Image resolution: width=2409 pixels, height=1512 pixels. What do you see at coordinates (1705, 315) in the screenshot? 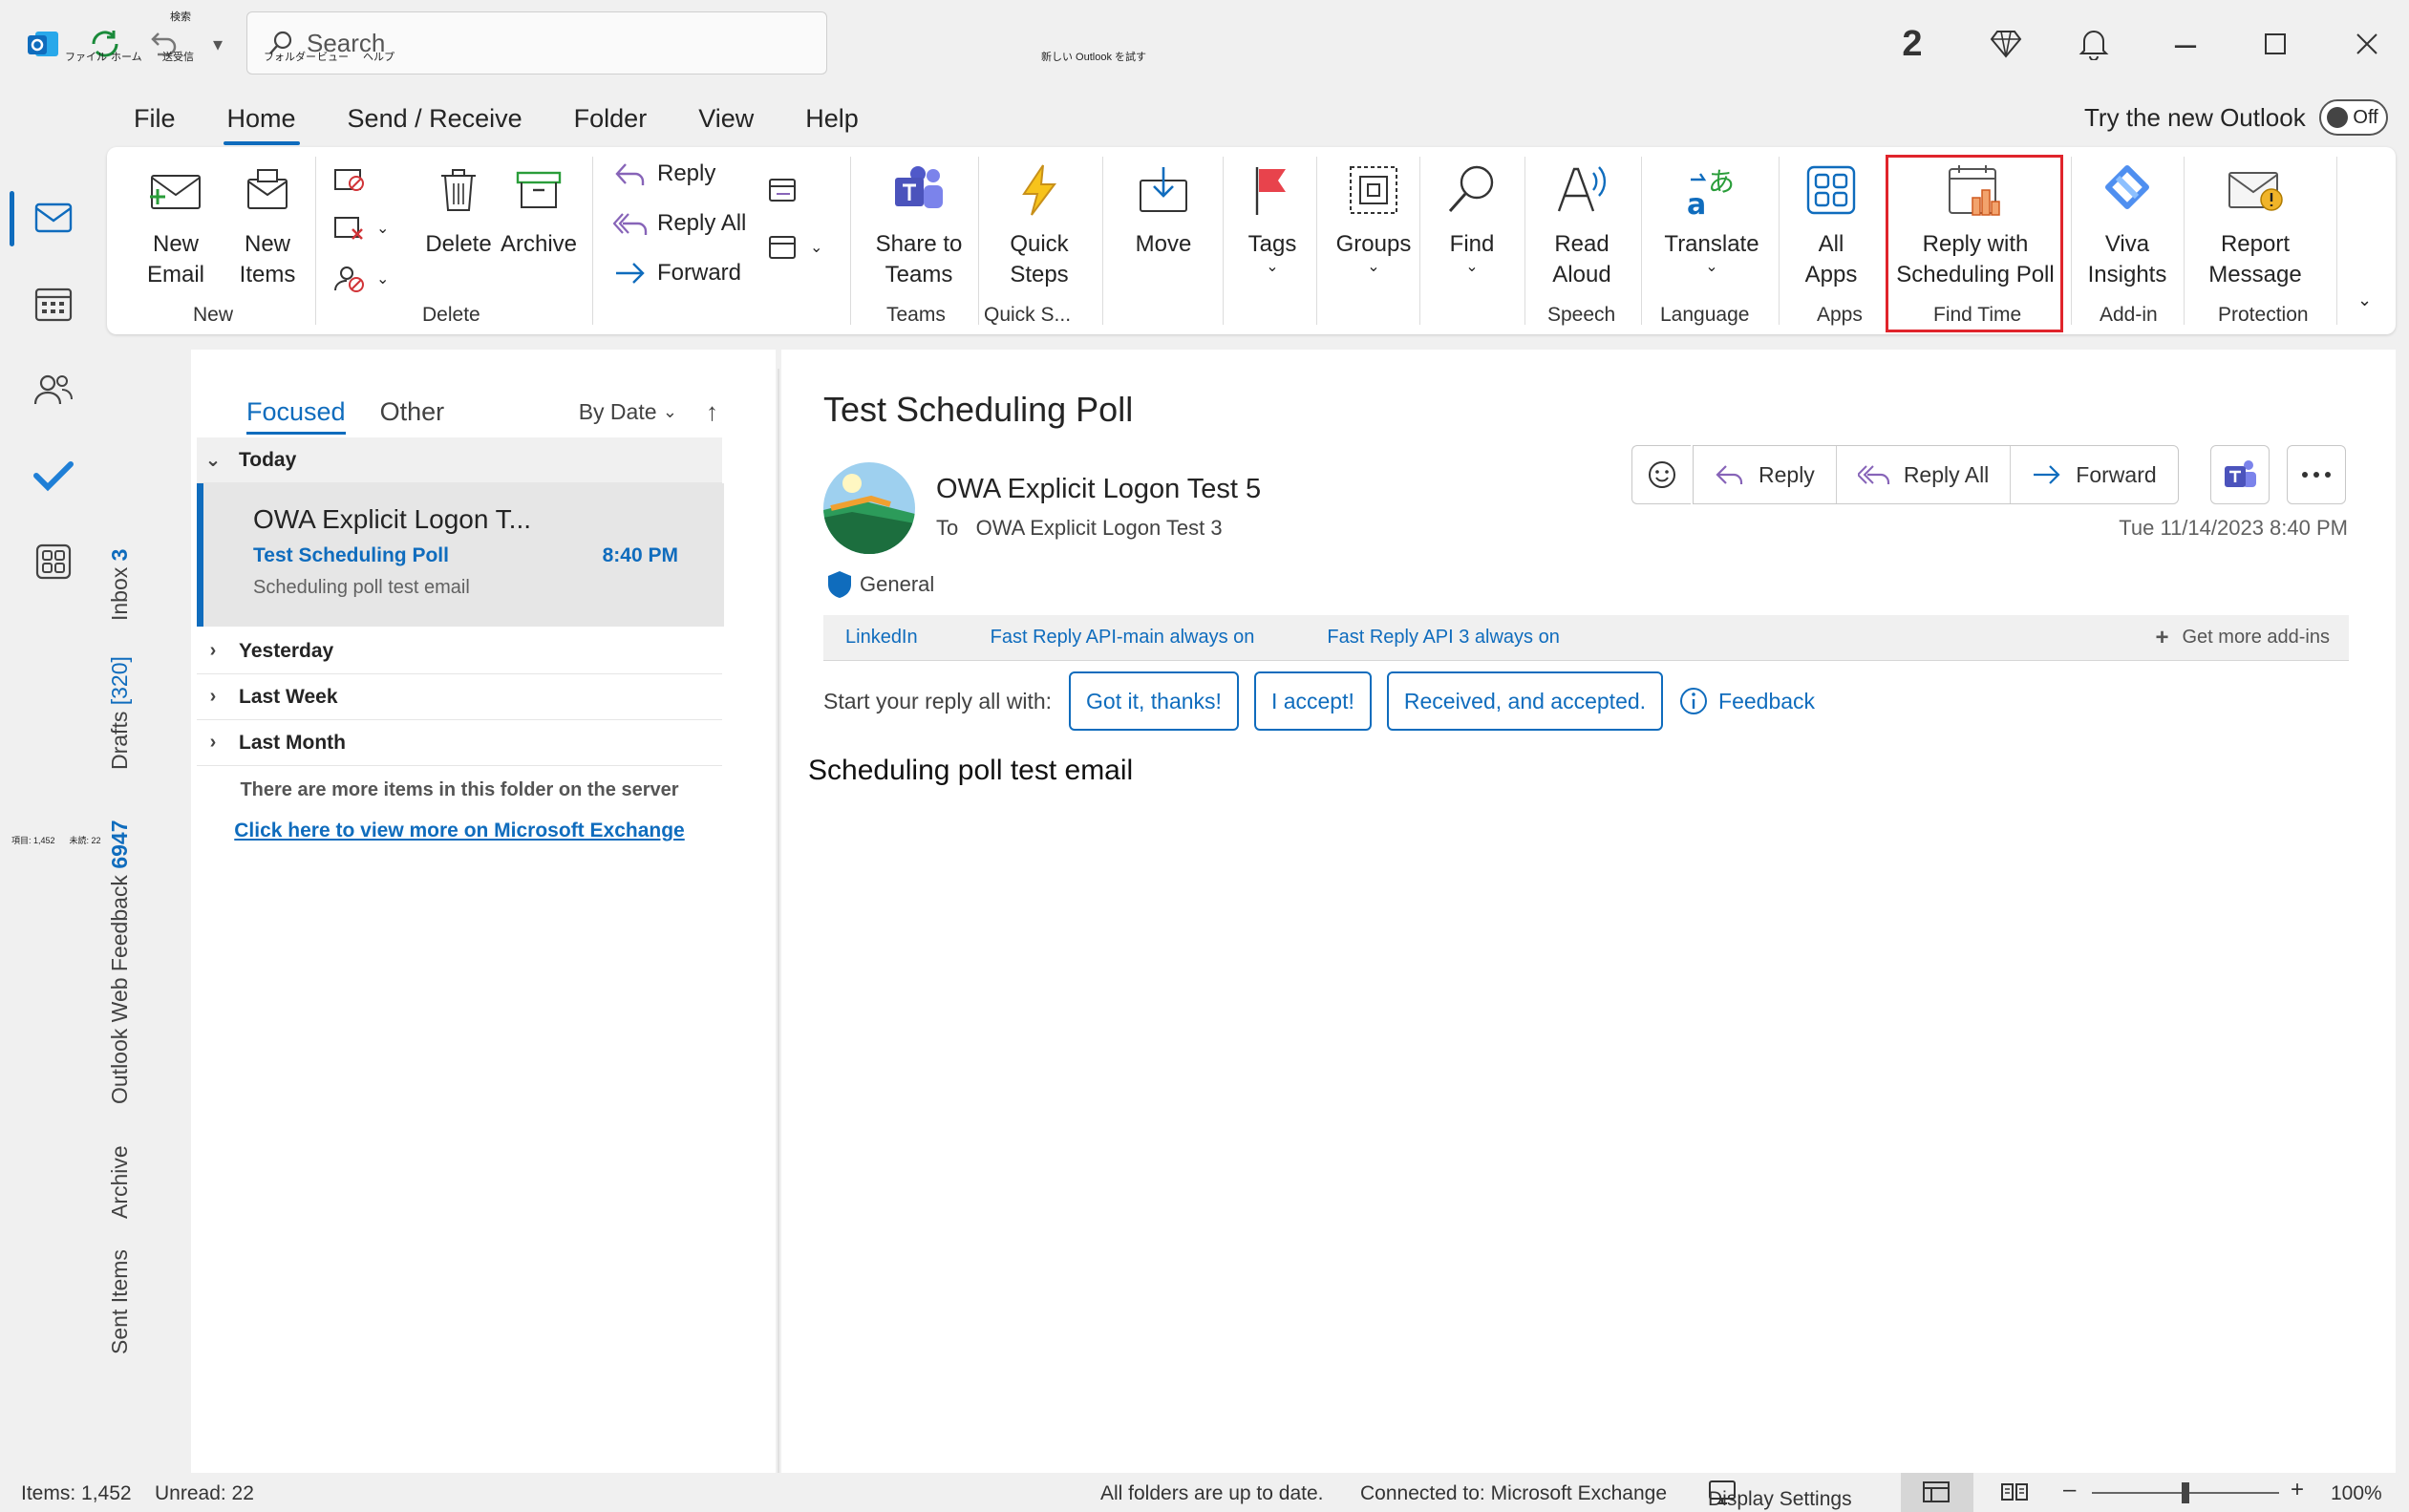
I see `group-label-language: Language` at bounding box center [1705, 315].